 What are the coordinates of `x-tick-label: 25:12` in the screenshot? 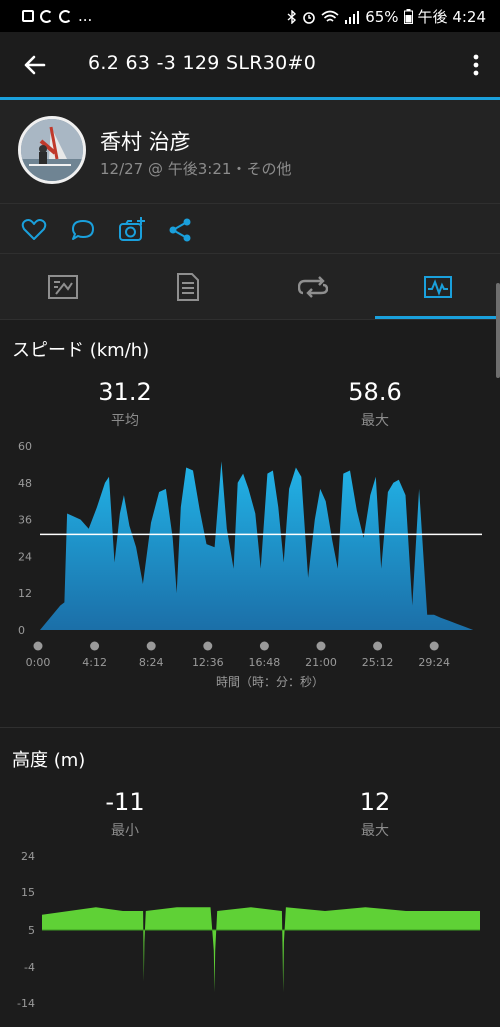 It's located at (378, 662).